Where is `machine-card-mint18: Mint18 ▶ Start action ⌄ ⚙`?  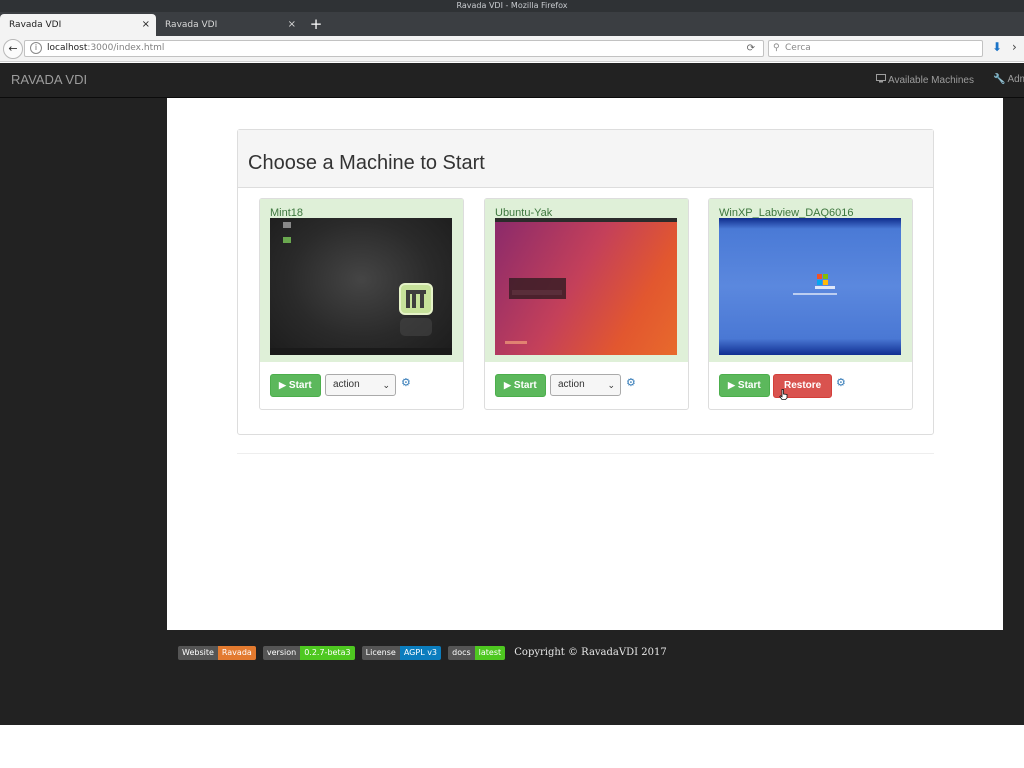
machine-card-mint18: Mint18 ▶ Start action ⌄ ⚙ is located at coordinates (361, 304).